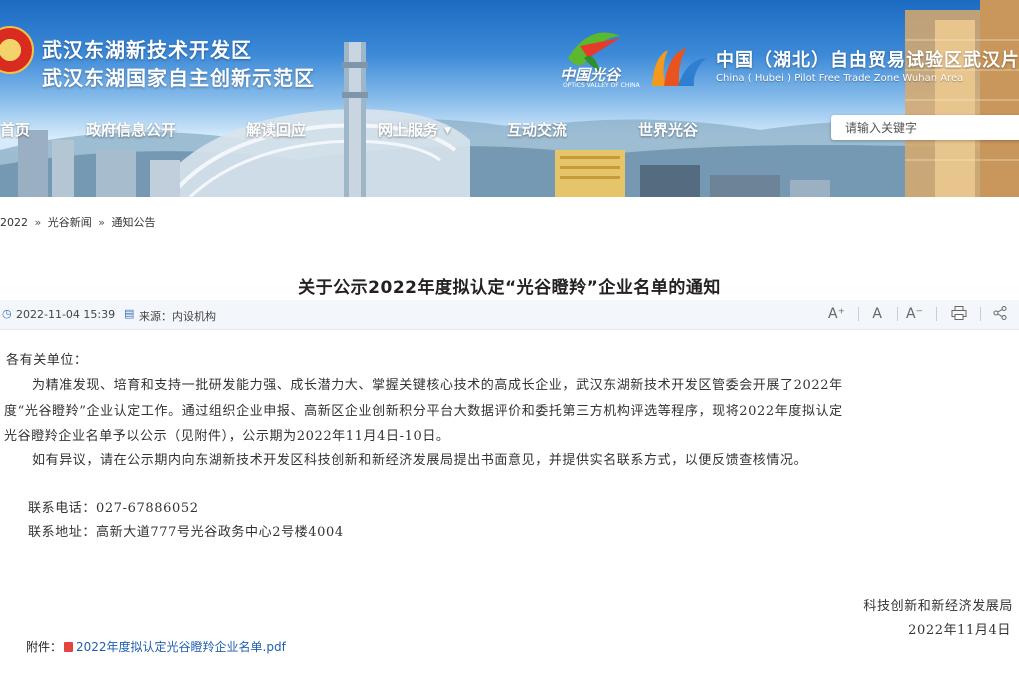  Describe the element at coordinates (867, 60) in the screenshot. I see `ftz-title: 中国（湖北）自由贸易试验区武汉片` at that location.